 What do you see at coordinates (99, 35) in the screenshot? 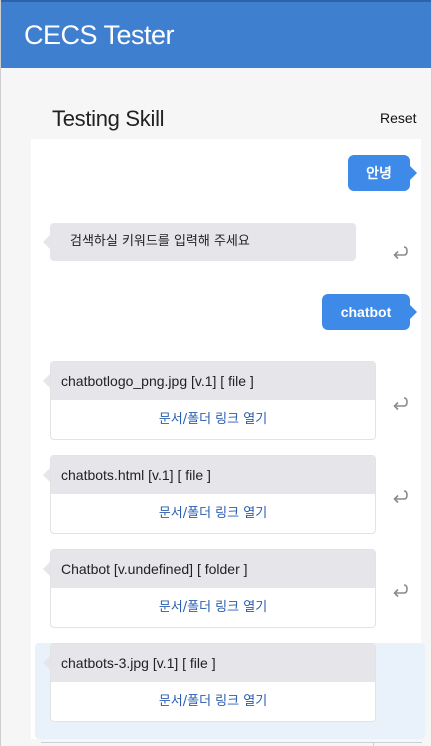
I see `app-title: CECS Tester` at bounding box center [99, 35].